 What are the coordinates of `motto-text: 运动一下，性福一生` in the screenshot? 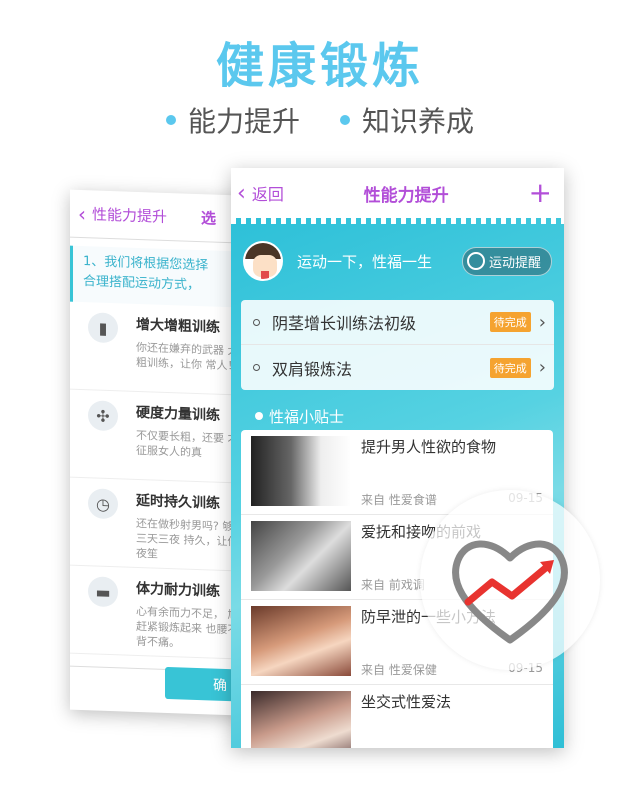 It's located at (365, 261).